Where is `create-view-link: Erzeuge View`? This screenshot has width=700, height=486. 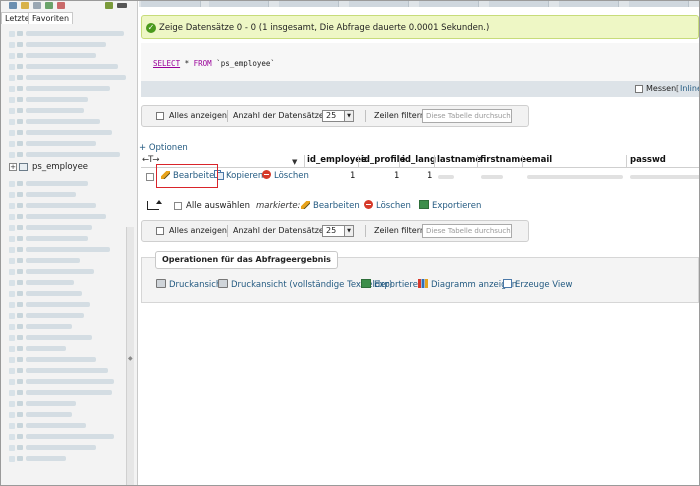 create-view-link: Erzeuge View is located at coordinates (537, 285).